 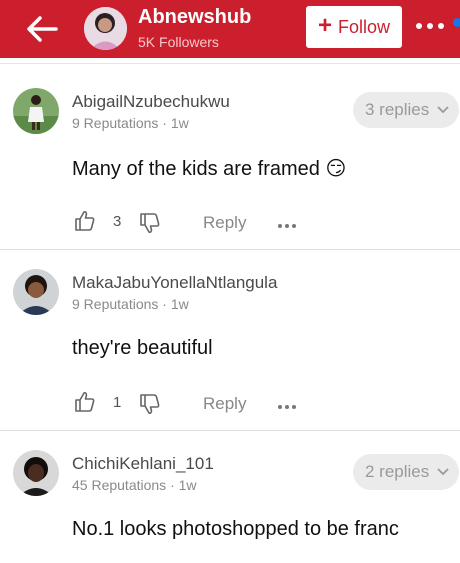 I want to click on notification-dot, so click(x=456, y=22).